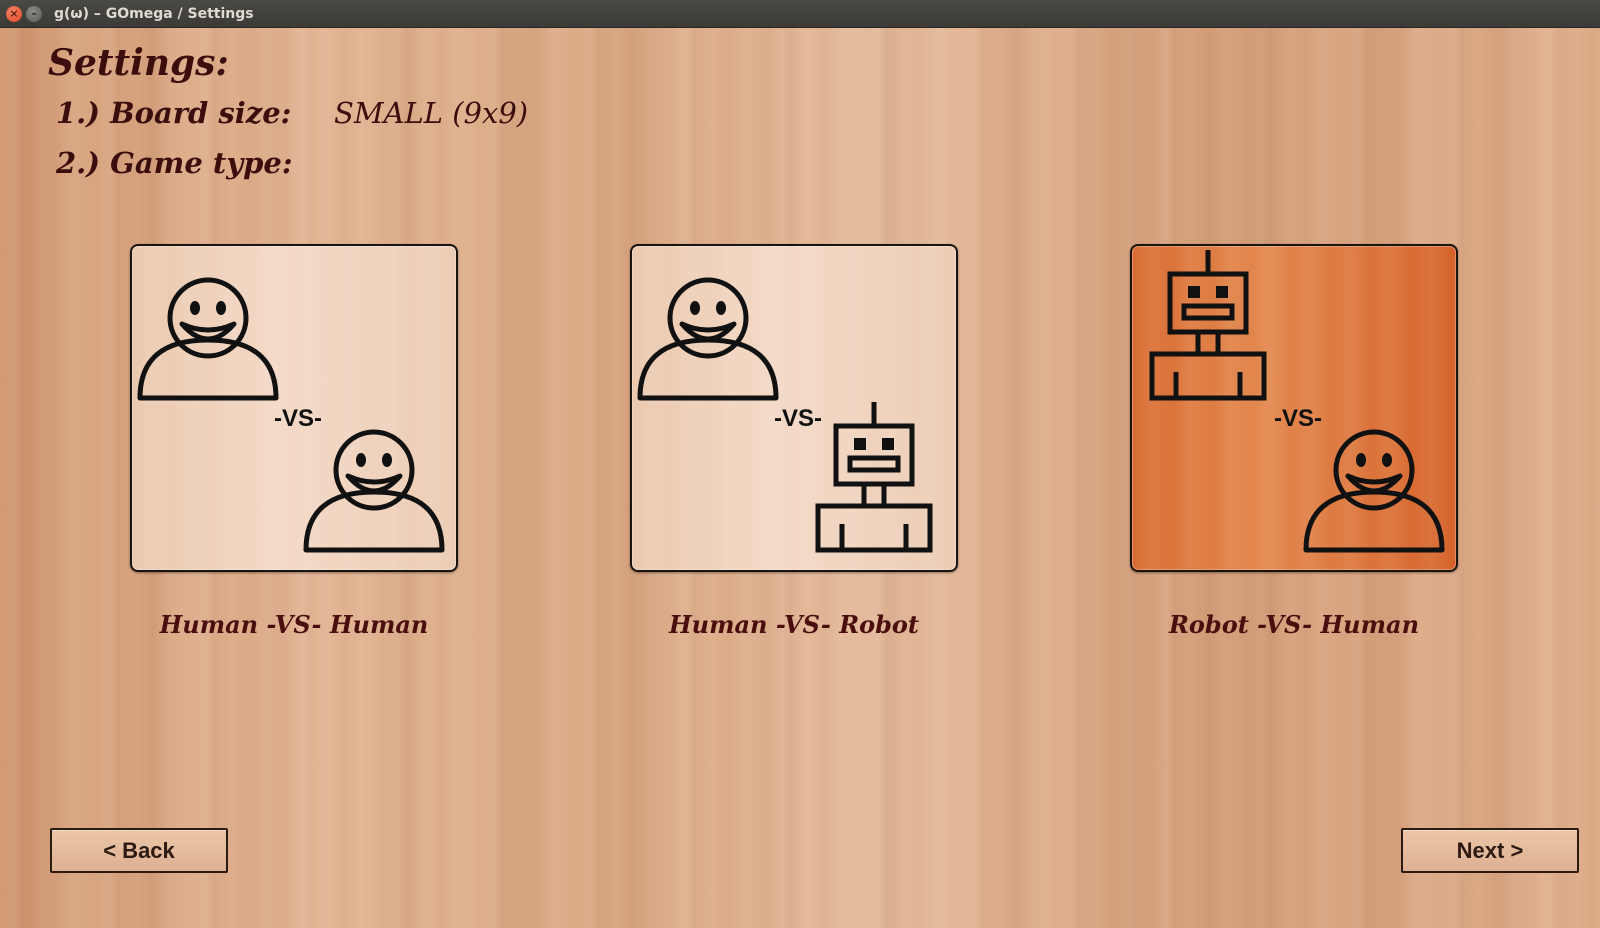  I want to click on human-vs-robot-illustration: -VS-, so click(785, 415).